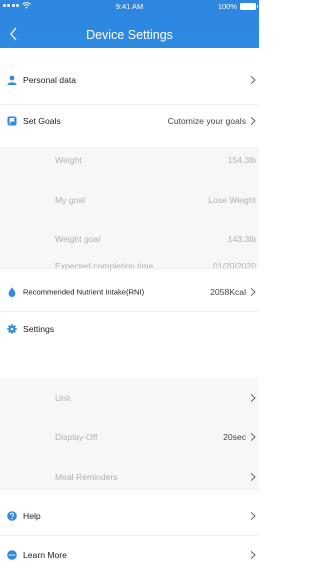 This screenshot has height=572, width=320. Describe the element at coordinates (84, 292) in the screenshot. I see `rni-label: Recommended Nutrient Intake(RNI)` at that location.